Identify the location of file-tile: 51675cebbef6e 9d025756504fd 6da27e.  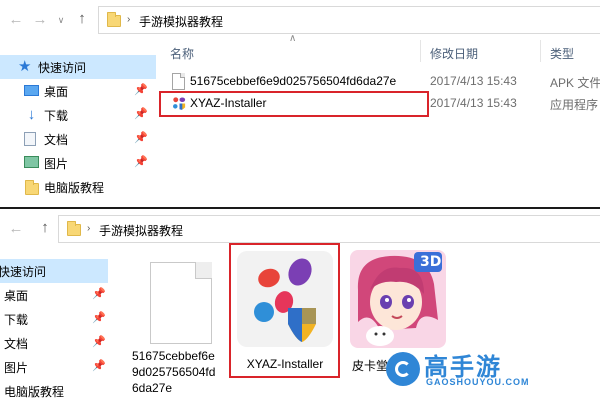
(178, 325).